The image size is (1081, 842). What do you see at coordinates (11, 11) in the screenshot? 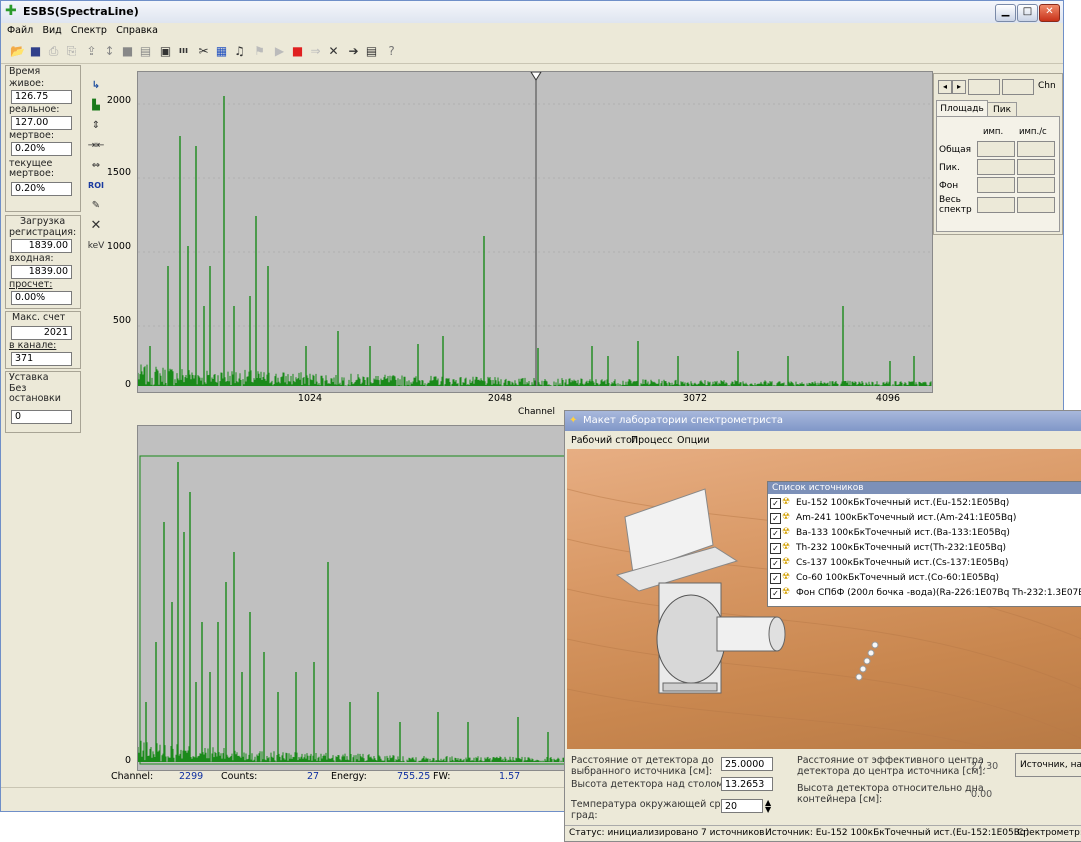
I see `app-icon: ✚` at bounding box center [11, 11].